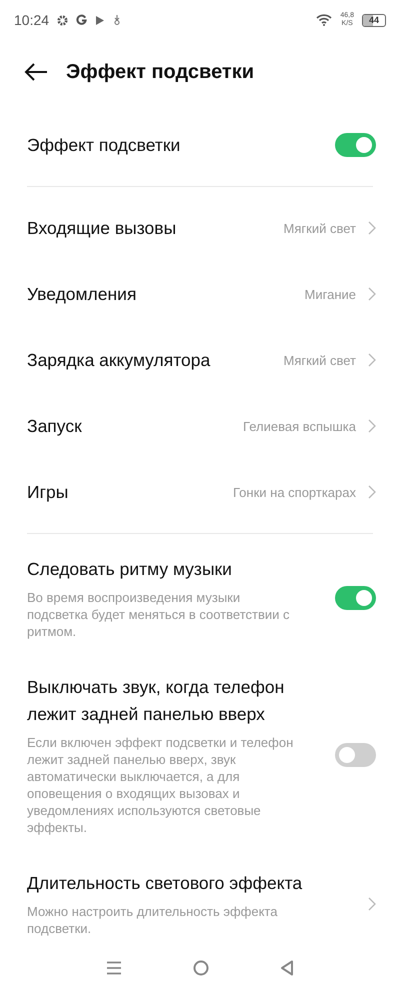 The width and height of the screenshot is (400, 993). Describe the element at coordinates (82, 20) in the screenshot. I see `google-icon` at that location.